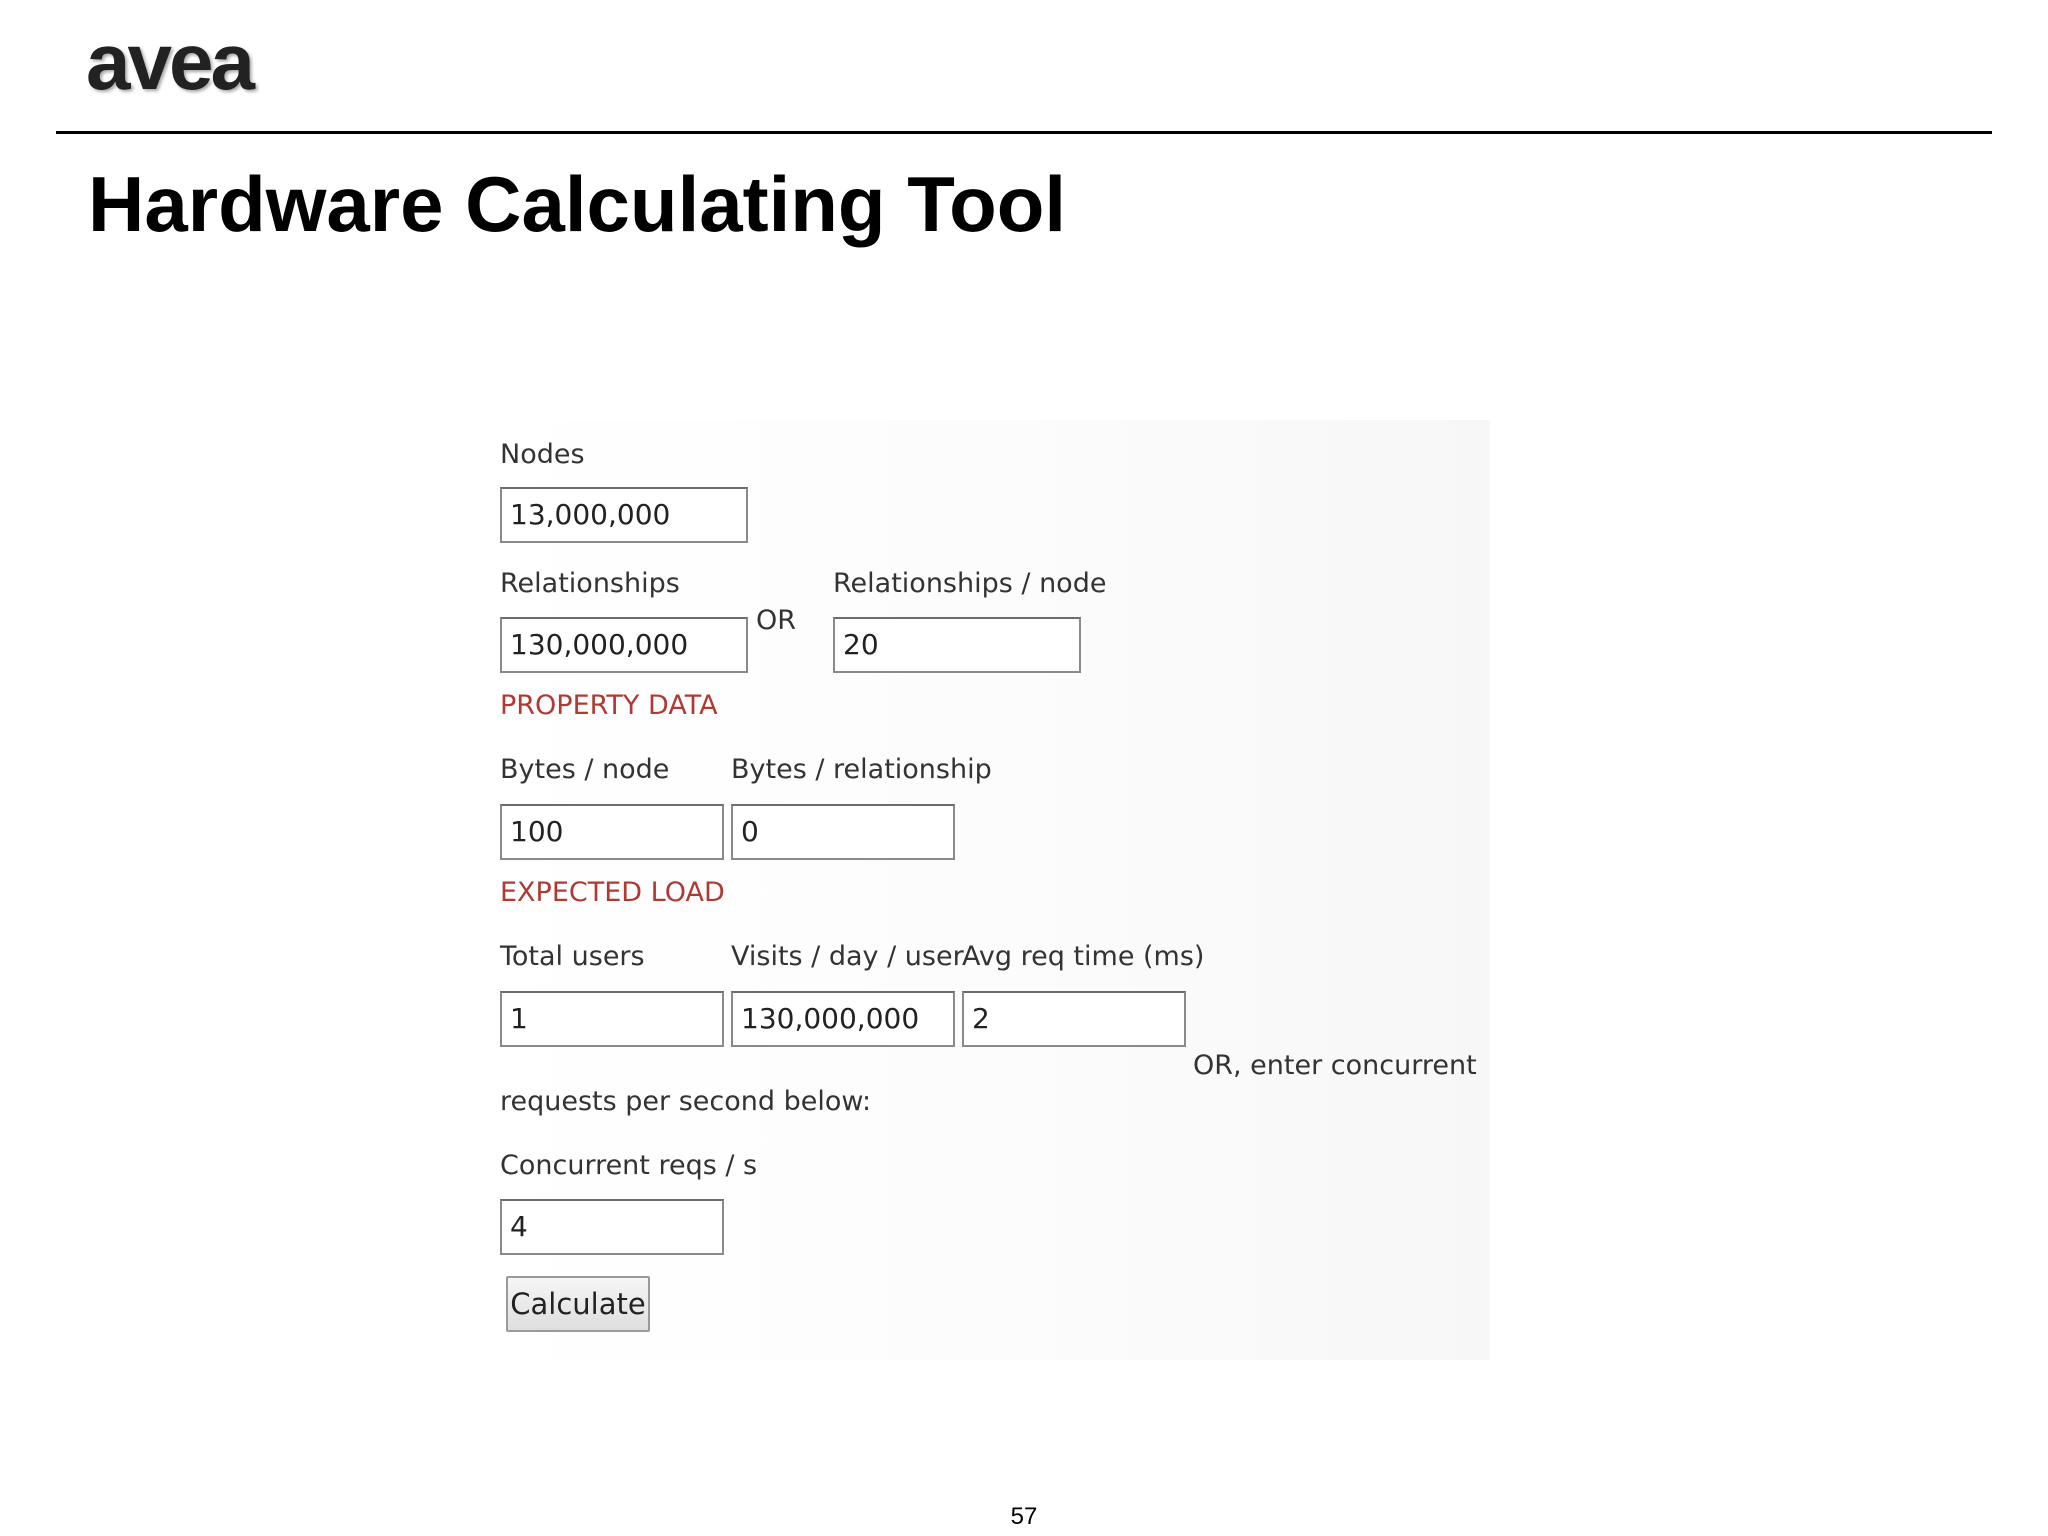  Describe the element at coordinates (624, 515) in the screenshot. I see `nodes-input: 13,000,000` at that location.